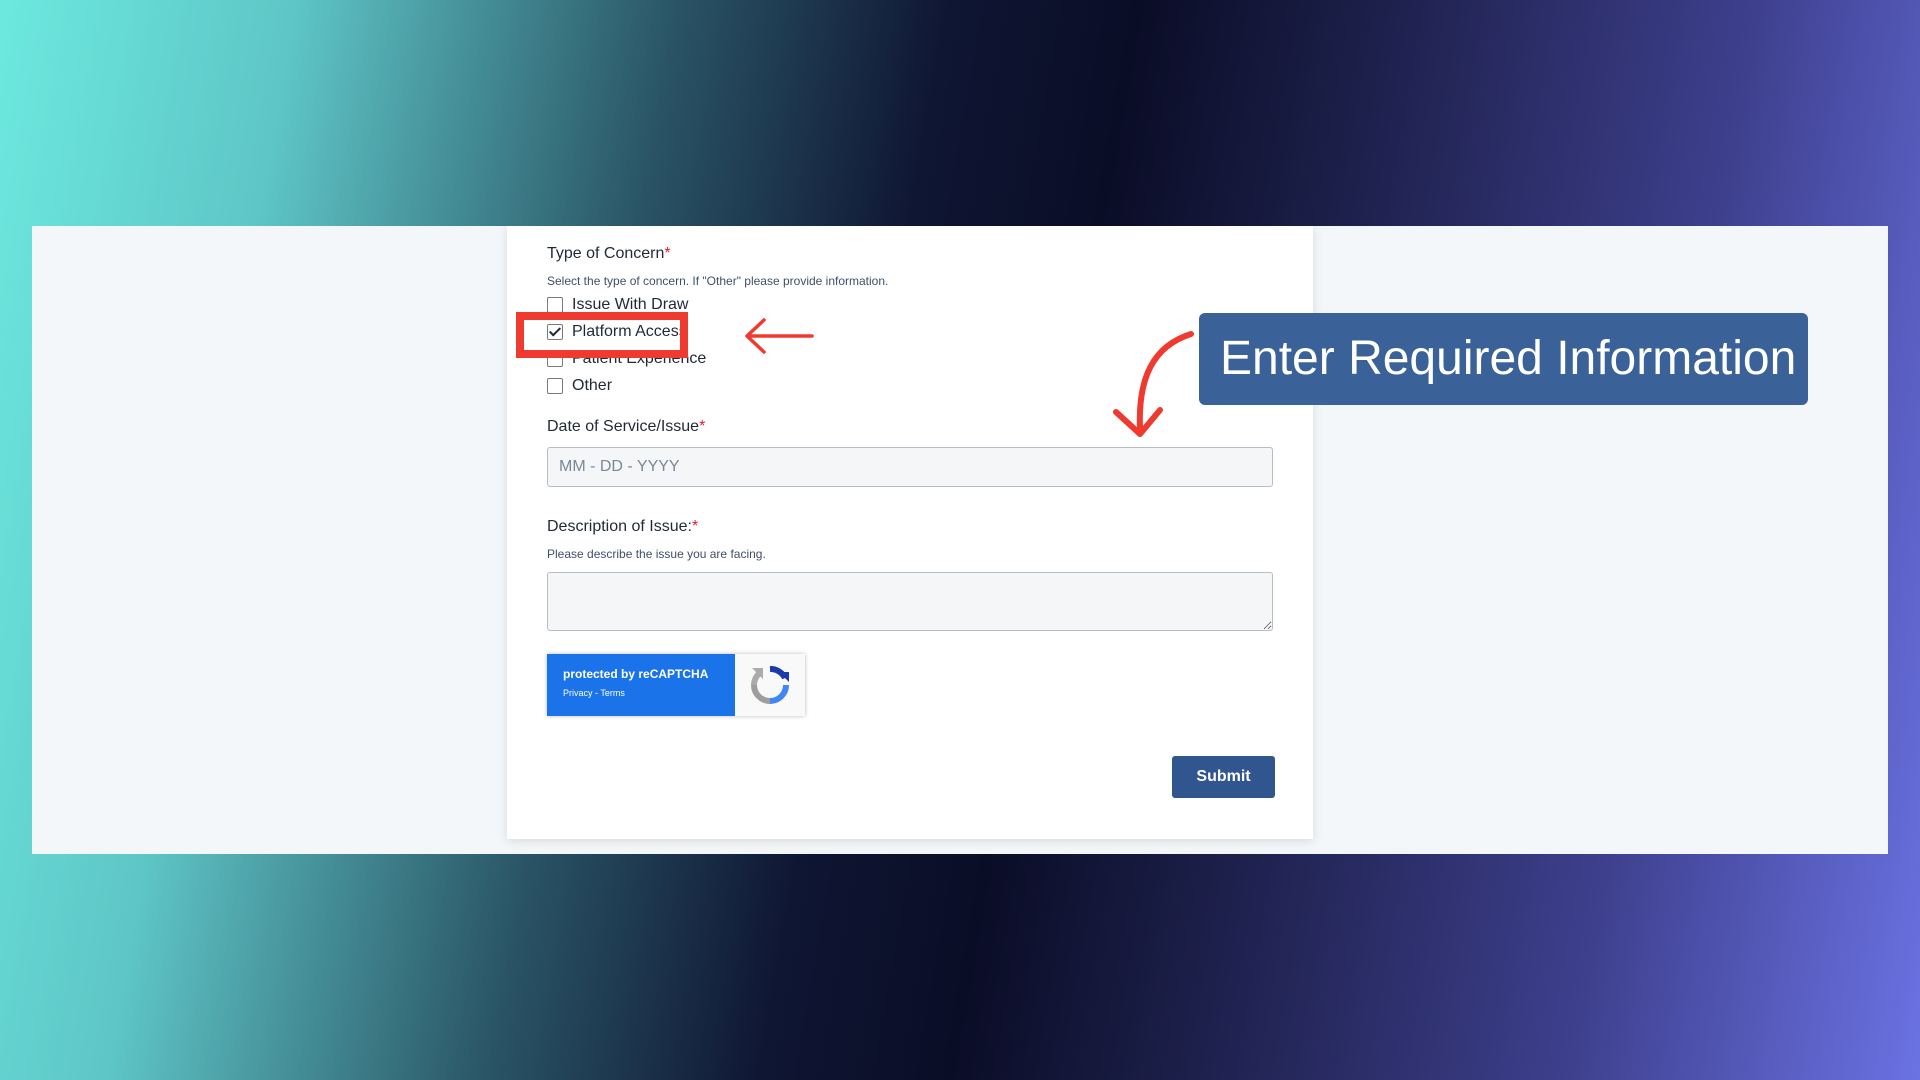 The height and width of the screenshot is (1080, 1920). I want to click on date-label: Date of Service/Issue*, so click(626, 427).